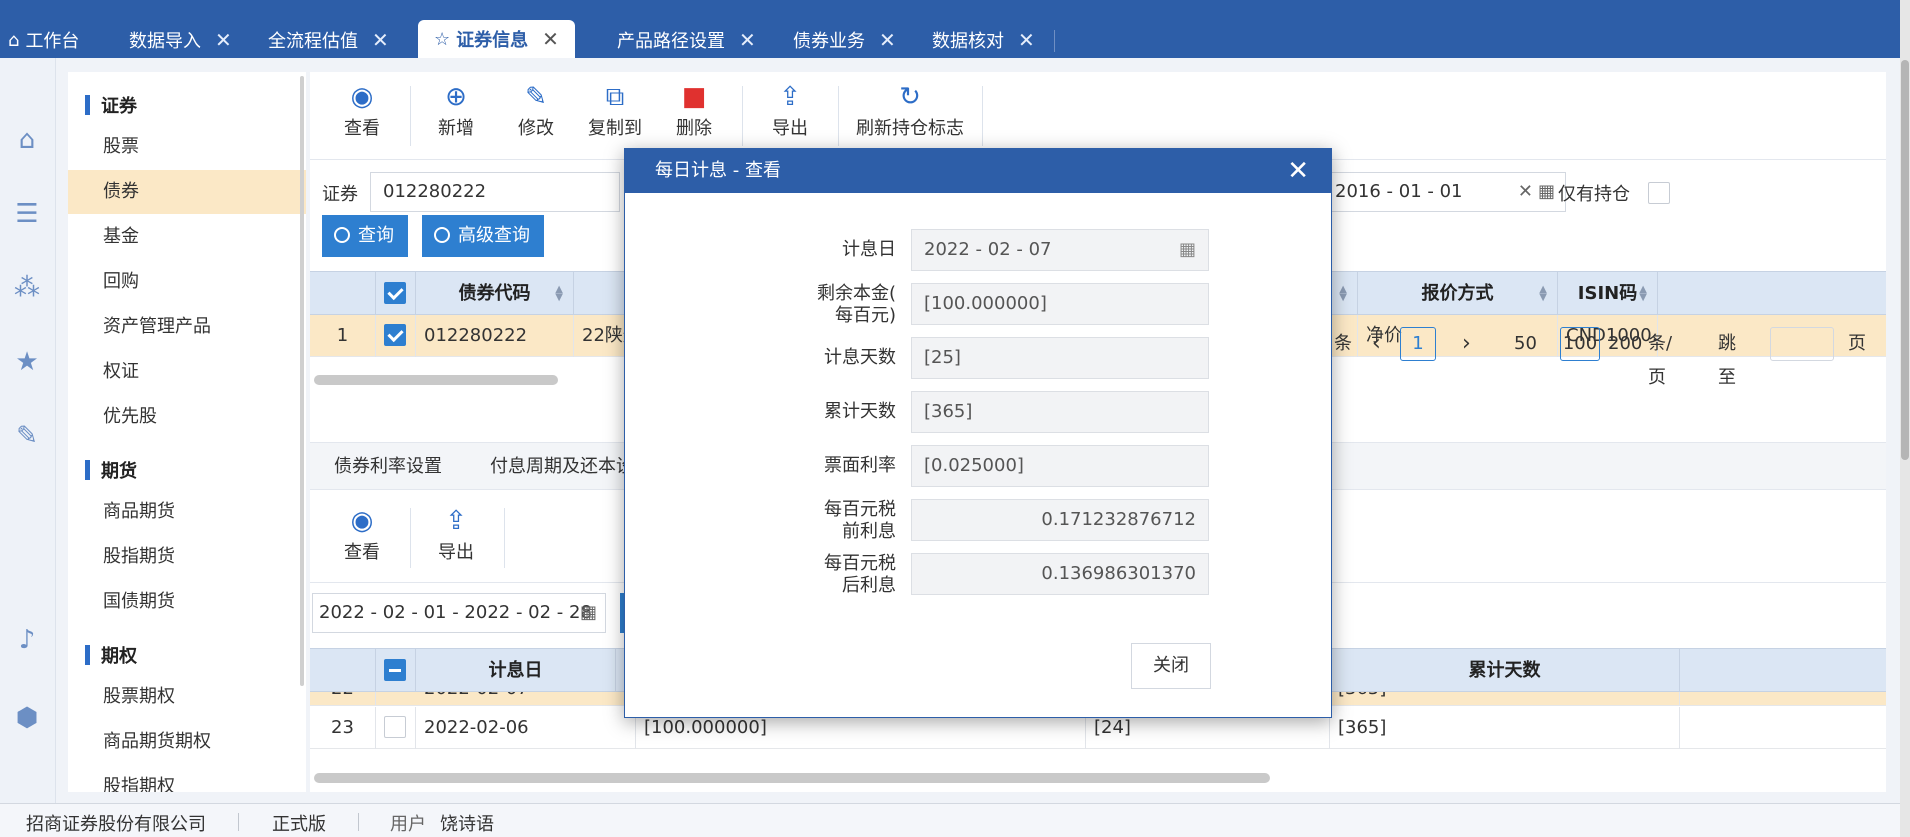 The width and height of the screenshot is (1910, 837). What do you see at coordinates (1580, 344) in the screenshot?
I see `page-size-100: 100` at bounding box center [1580, 344].